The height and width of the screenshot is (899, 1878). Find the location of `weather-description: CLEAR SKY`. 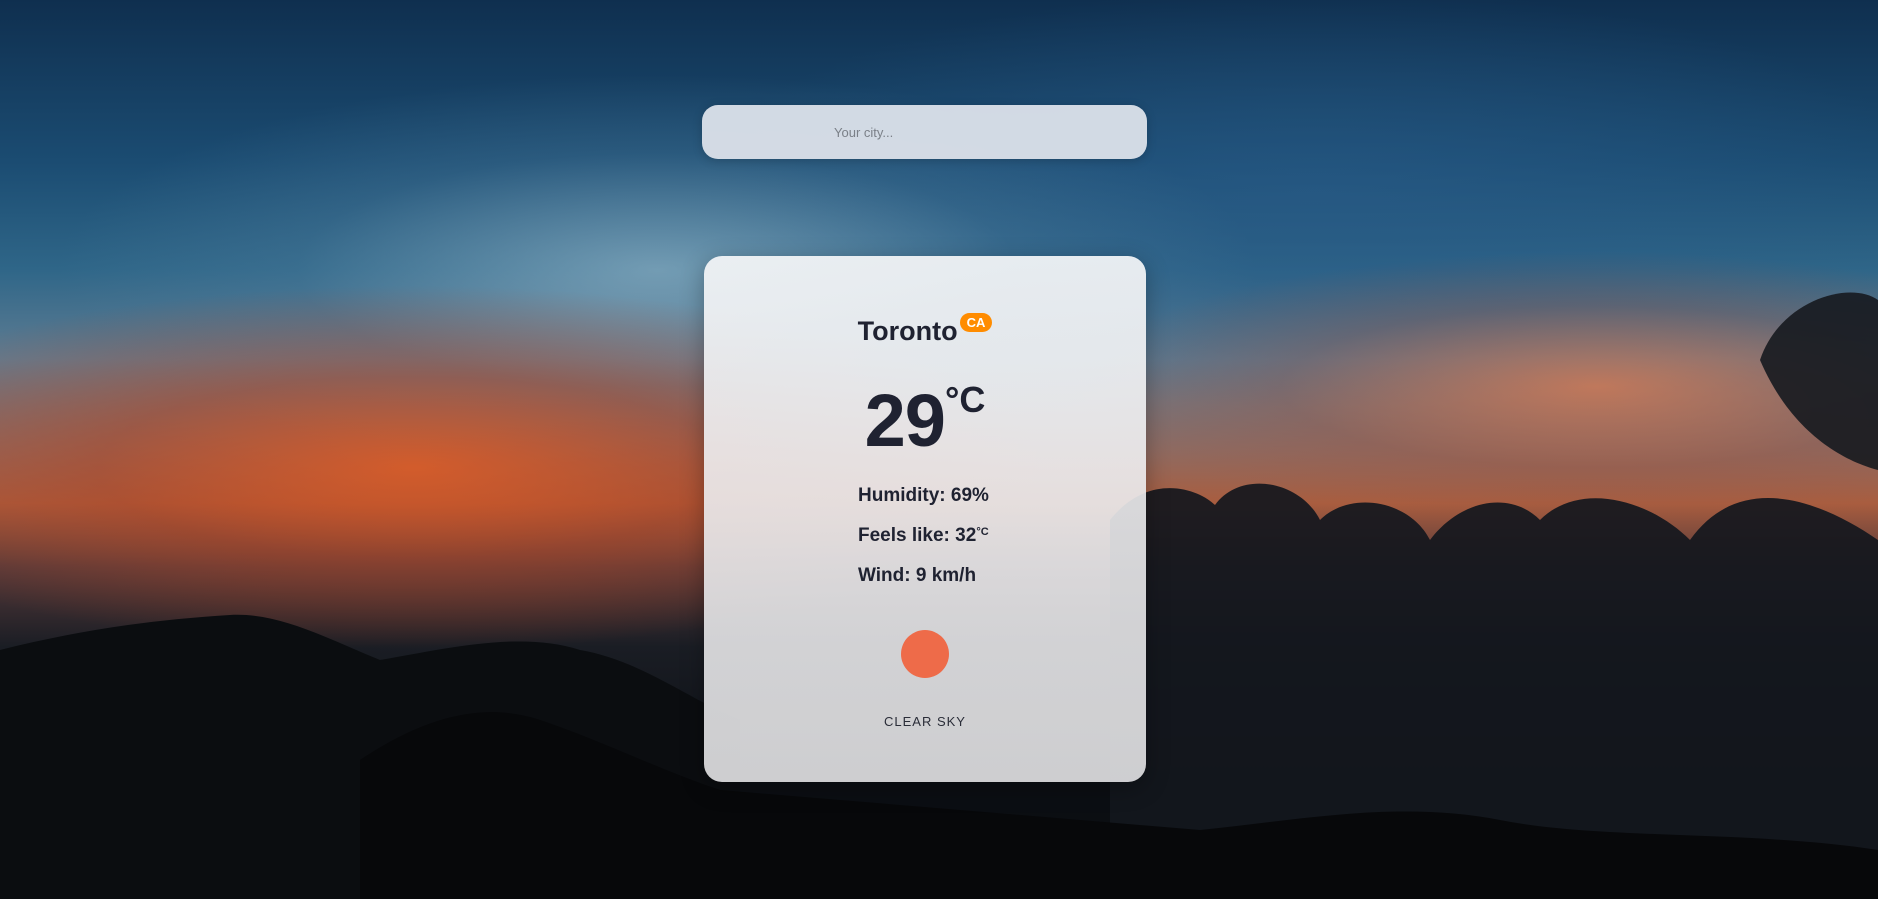

weather-description: CLEAR SKY is located at coordinates (925, 721).